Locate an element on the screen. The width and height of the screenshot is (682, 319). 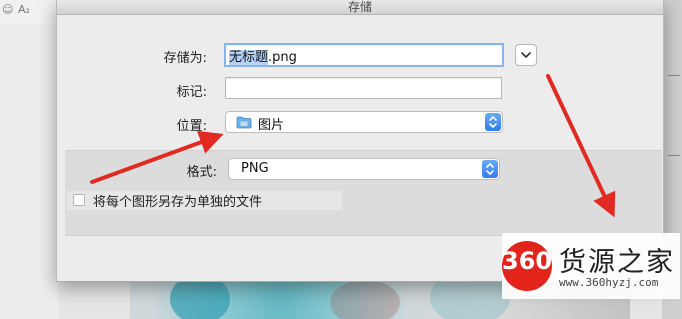
separate-files-checkbox is located at coordinates (79, 200).